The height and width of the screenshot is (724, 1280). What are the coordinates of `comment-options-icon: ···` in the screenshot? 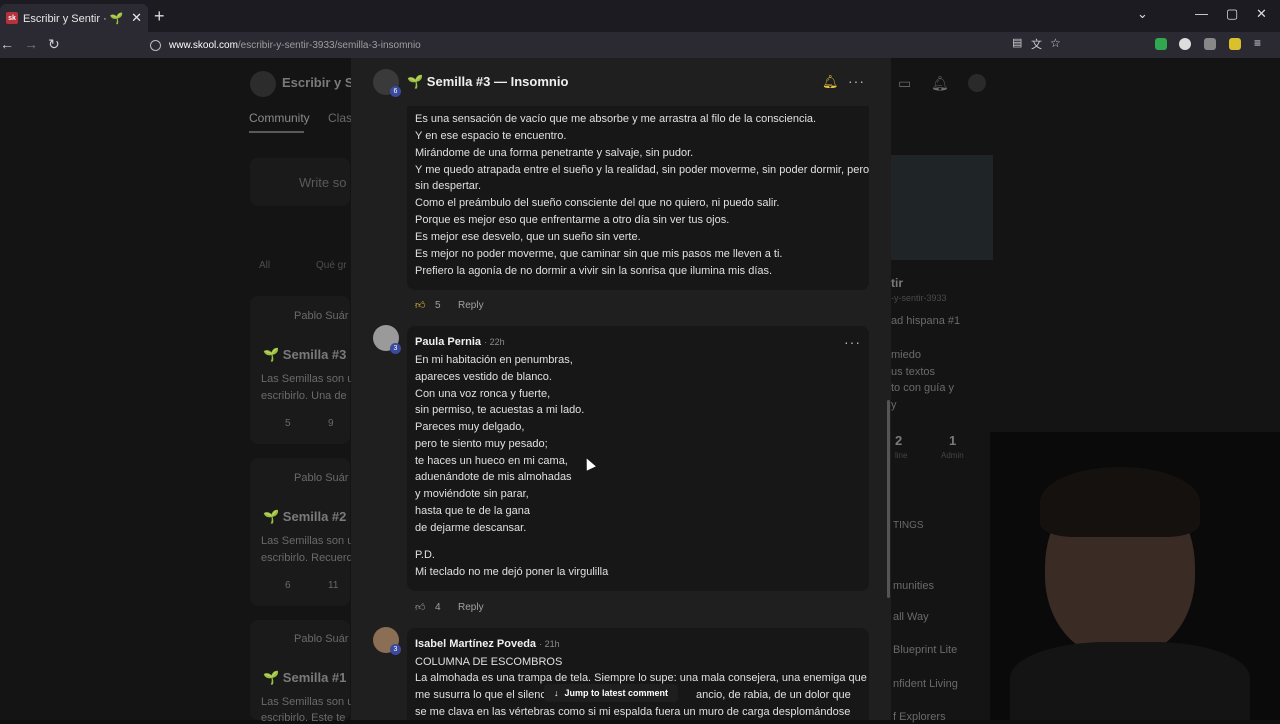 It's located at (852, 342).